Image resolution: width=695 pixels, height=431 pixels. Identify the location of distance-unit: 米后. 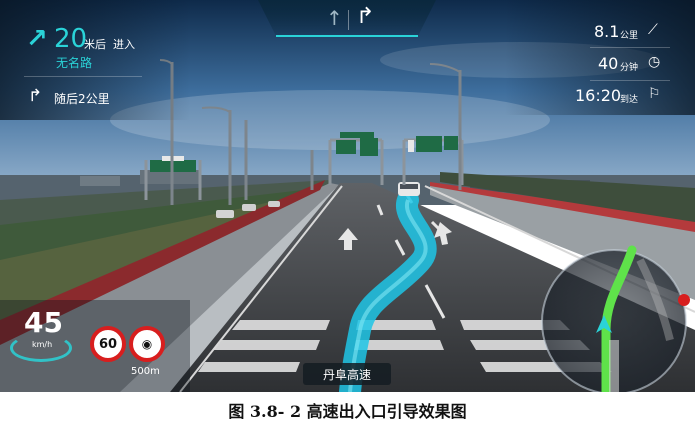
(95, 44).